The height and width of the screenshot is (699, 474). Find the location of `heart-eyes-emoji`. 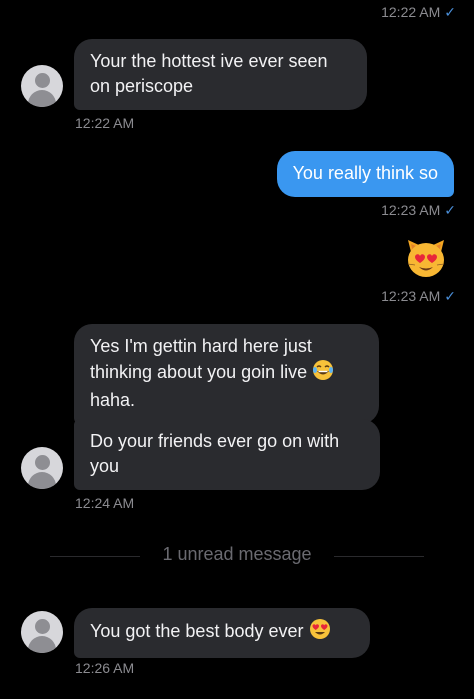

heart-eyes-emoji is located at coordinates (320, 632).